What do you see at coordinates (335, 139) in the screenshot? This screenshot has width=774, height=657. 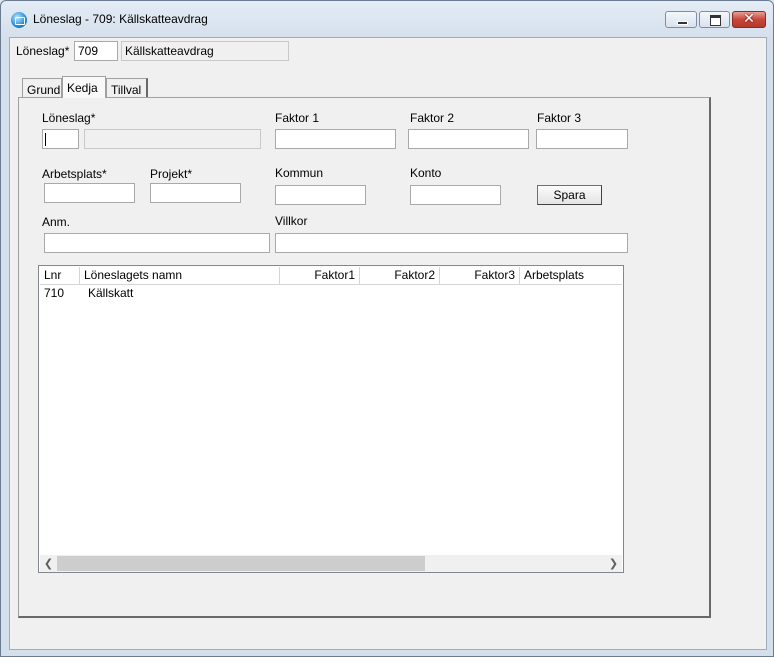 I see `faktor1-input` at bounding box center [335, 139].